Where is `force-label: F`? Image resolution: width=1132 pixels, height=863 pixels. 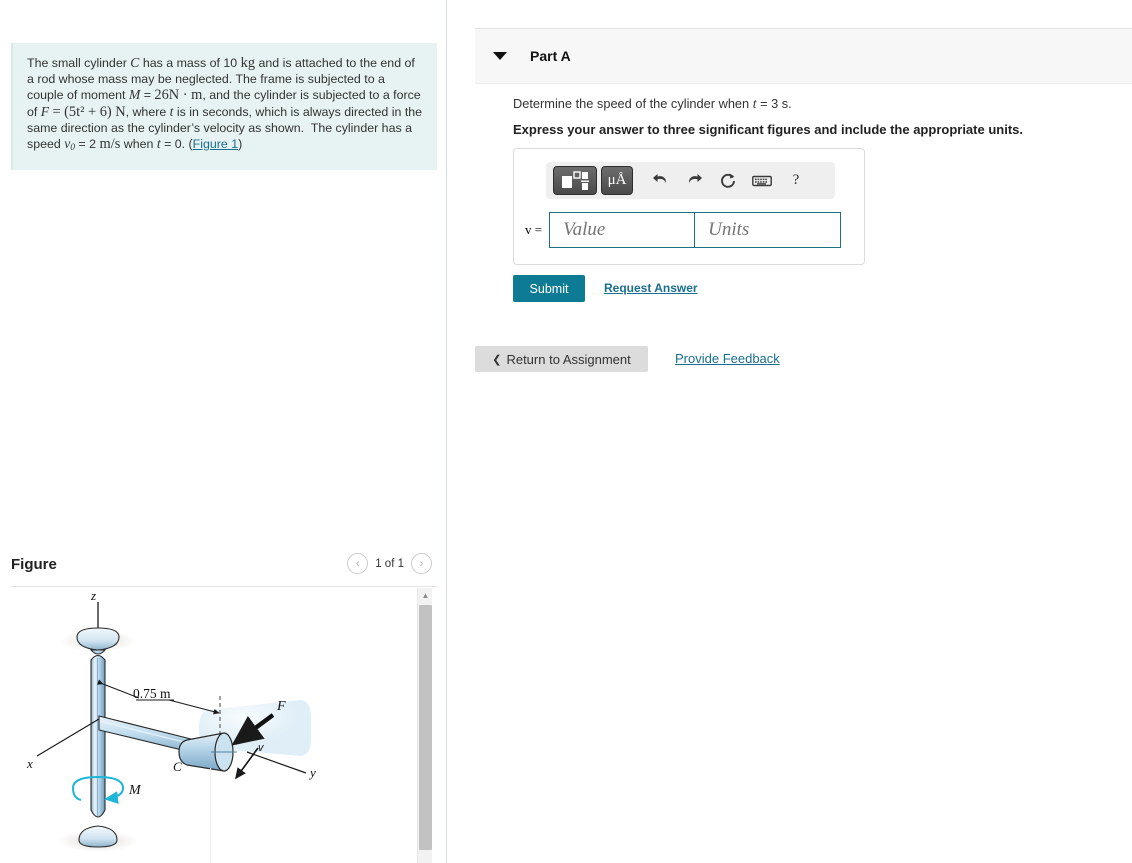 force-label: F is located at coordinates (281, 706).